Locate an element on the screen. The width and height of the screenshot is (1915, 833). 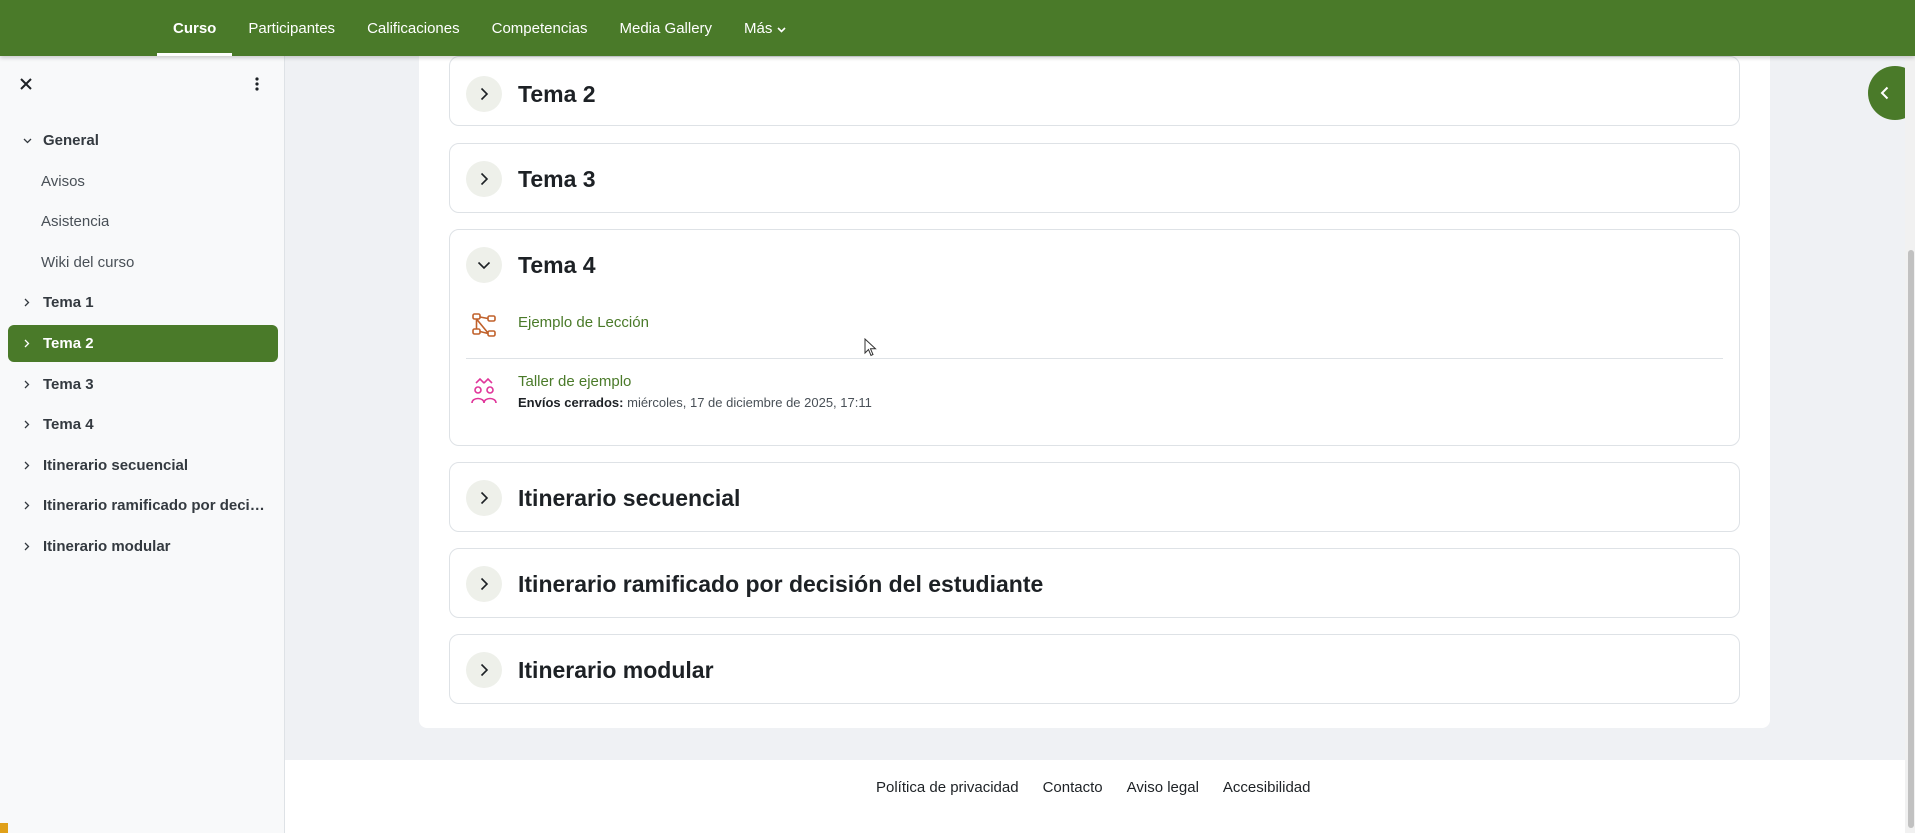
tab-label: Participantes is located at coordinates (292, 28).